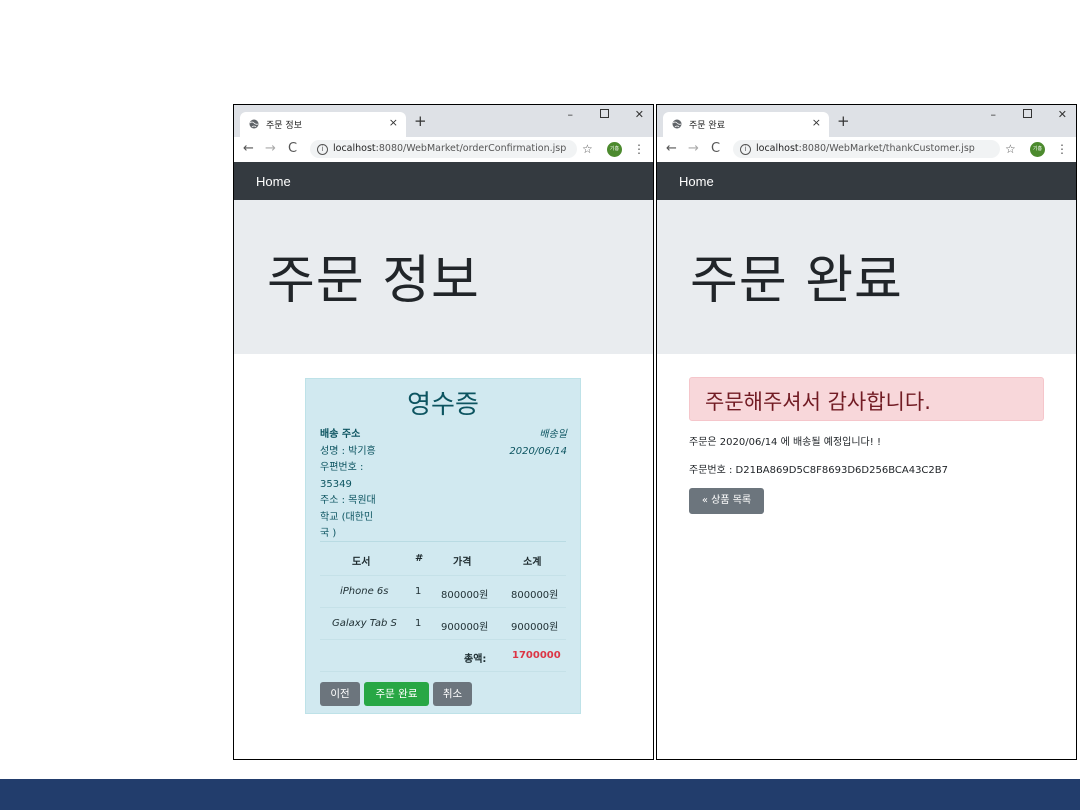 This screenshot has height=810, width=1080. I want to click on url-path: :8080/WebMarket/thankCustomer.jsp, so click(886, 148).